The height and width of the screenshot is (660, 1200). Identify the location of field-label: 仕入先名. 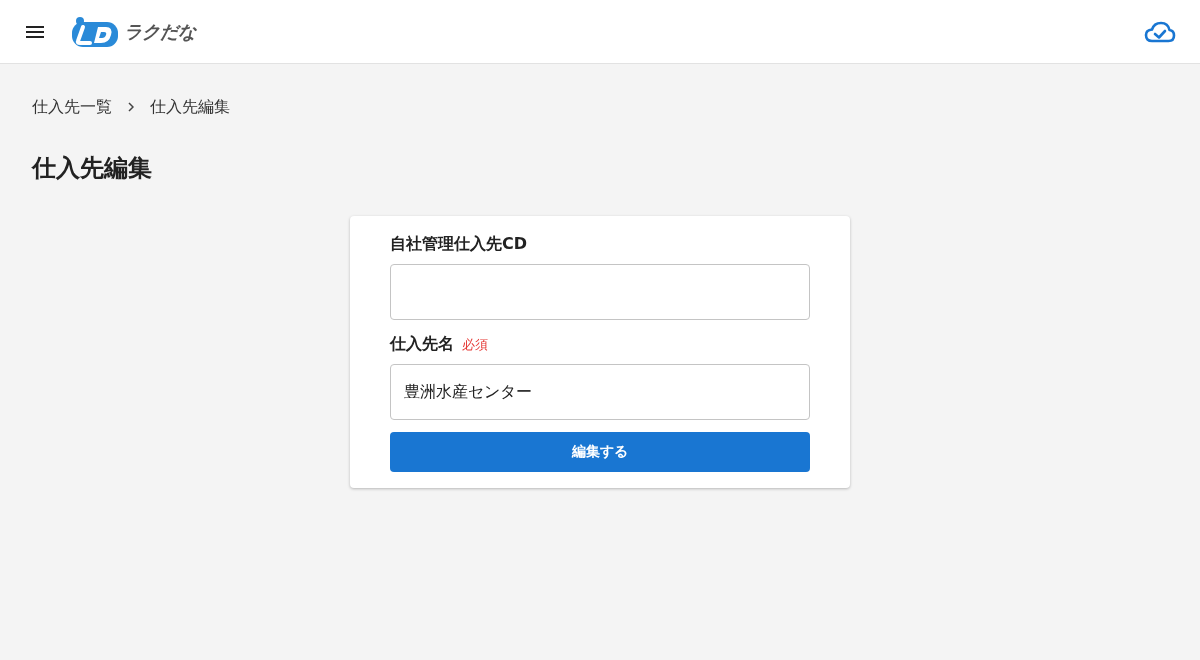
(422, 344).